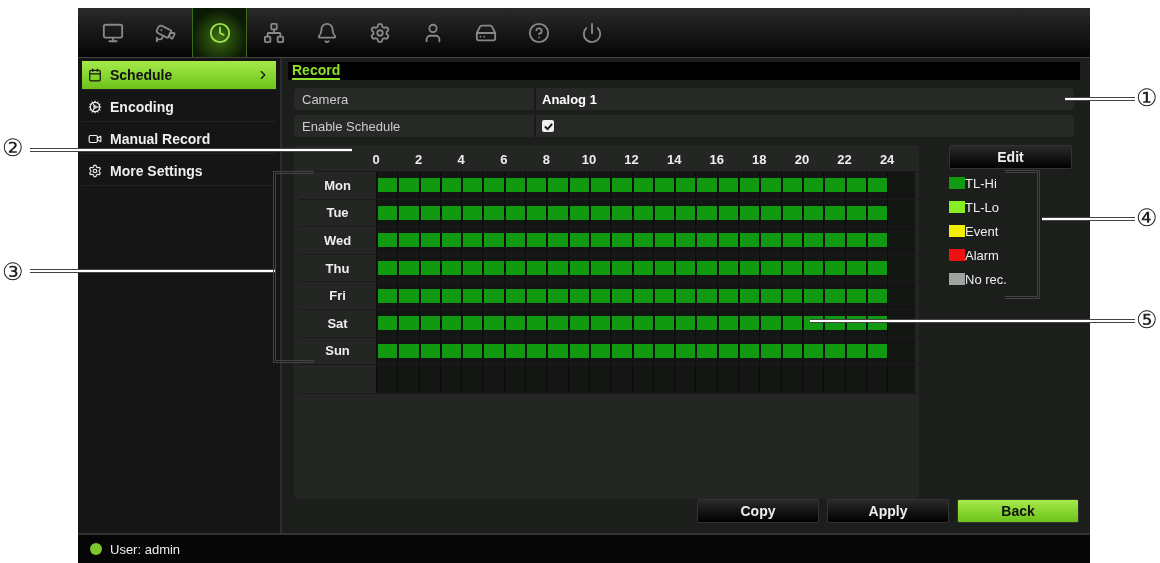 This screenshot has width=1160, height=563. Describe the element at coordinates (112, 32) in the screenshot. I see `monitor-icon` at that location.